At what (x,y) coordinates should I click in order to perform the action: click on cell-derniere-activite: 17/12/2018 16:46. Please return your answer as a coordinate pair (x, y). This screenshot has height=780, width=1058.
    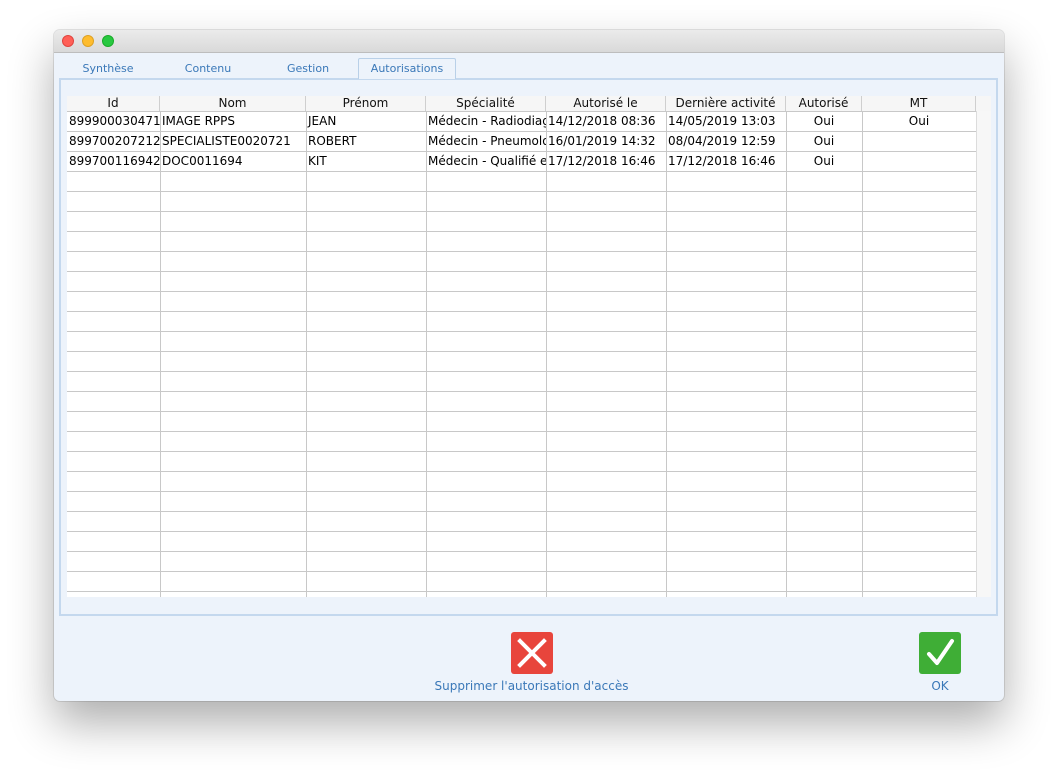
    Looking at the image, I should click on (722, 161).